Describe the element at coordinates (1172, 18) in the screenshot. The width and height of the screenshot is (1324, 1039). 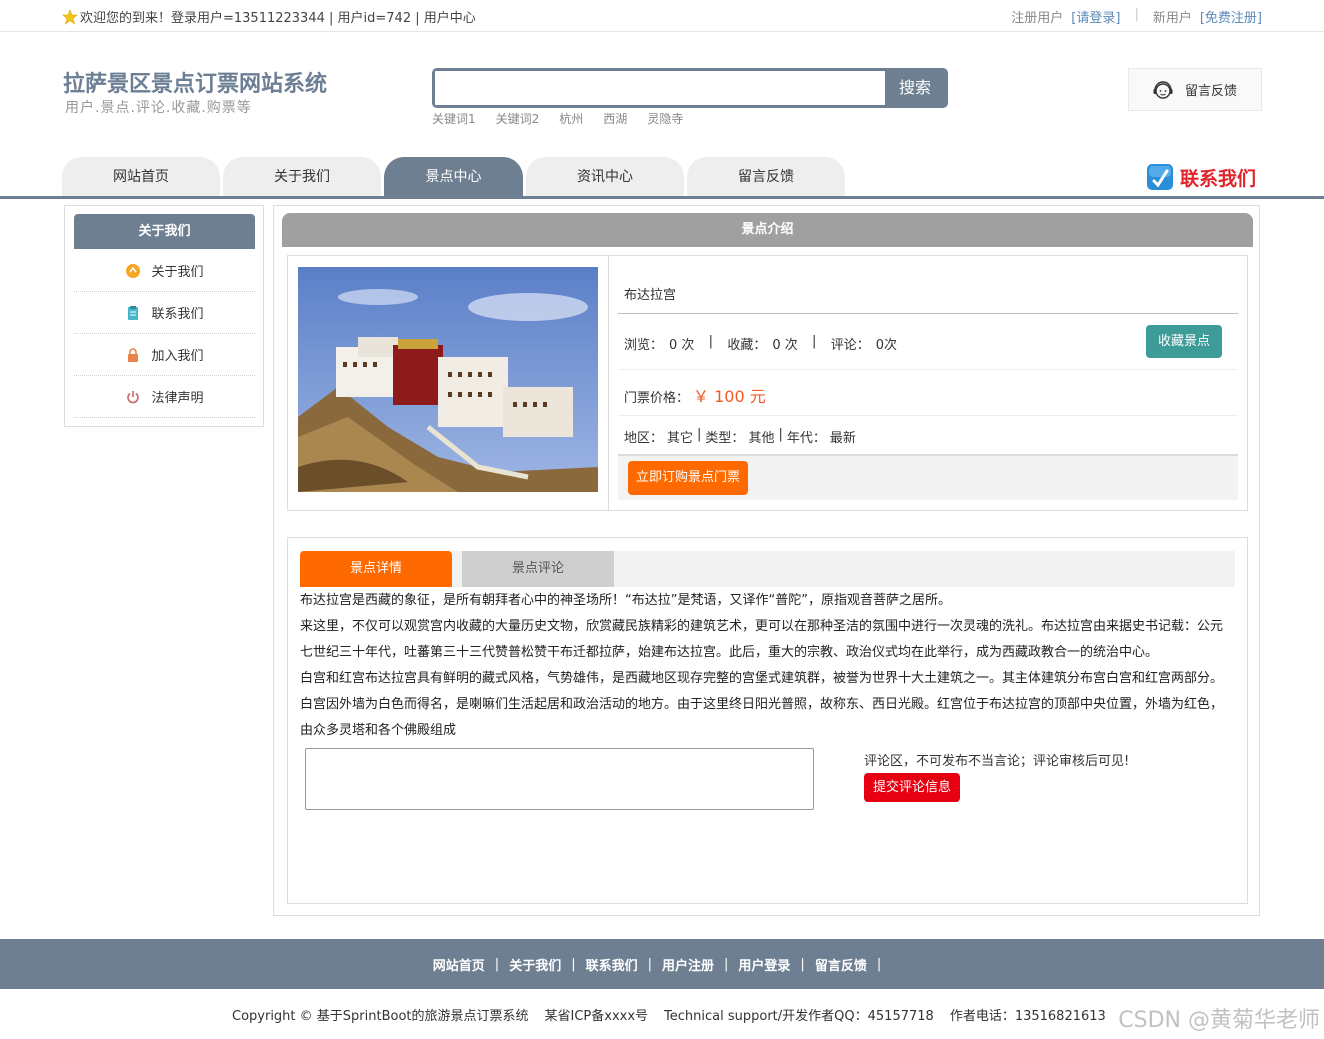
I see `new-user-prefix: 新用户` at that location.